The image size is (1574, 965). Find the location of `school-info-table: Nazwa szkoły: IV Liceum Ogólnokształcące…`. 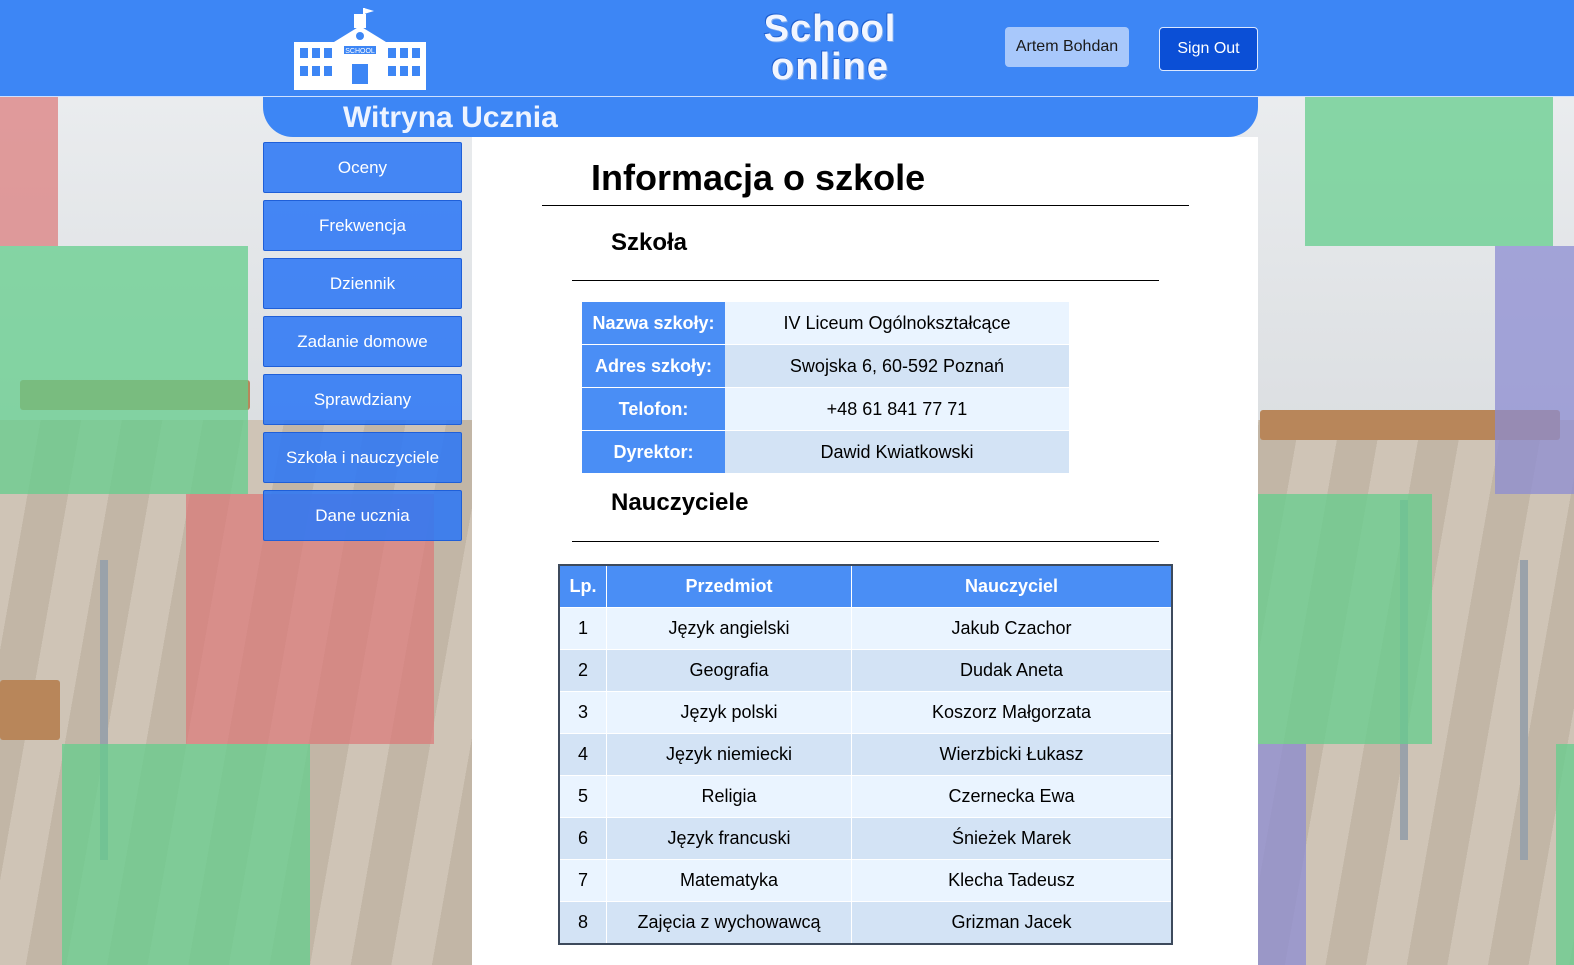

school-info-table: Nazwa szkoły: IV Liceum Ogólnokształcące… is located at coordinates (825, 388).